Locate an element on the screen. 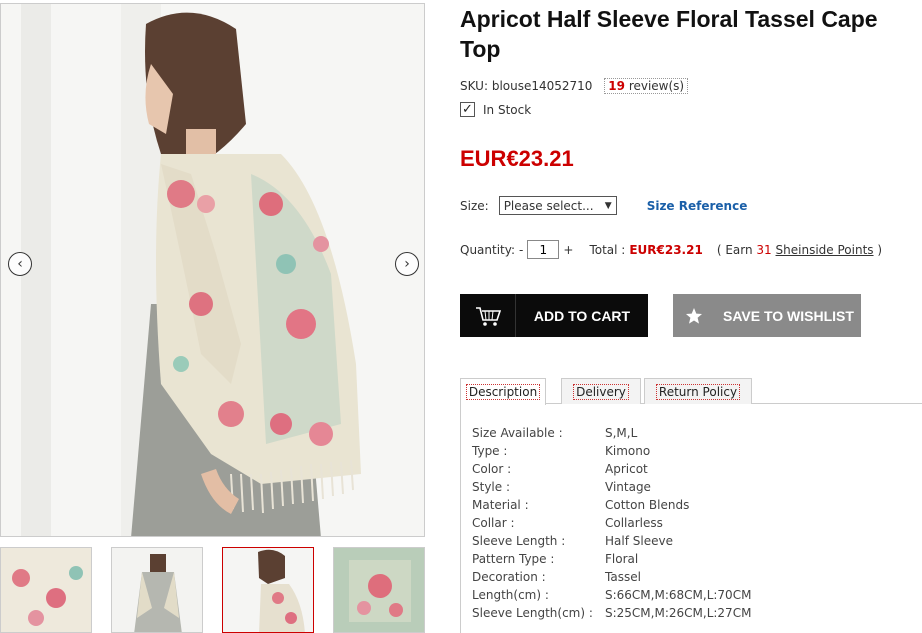 This screenshot has height=633, width=922. quantity-input is located at coordinates (543, 249).